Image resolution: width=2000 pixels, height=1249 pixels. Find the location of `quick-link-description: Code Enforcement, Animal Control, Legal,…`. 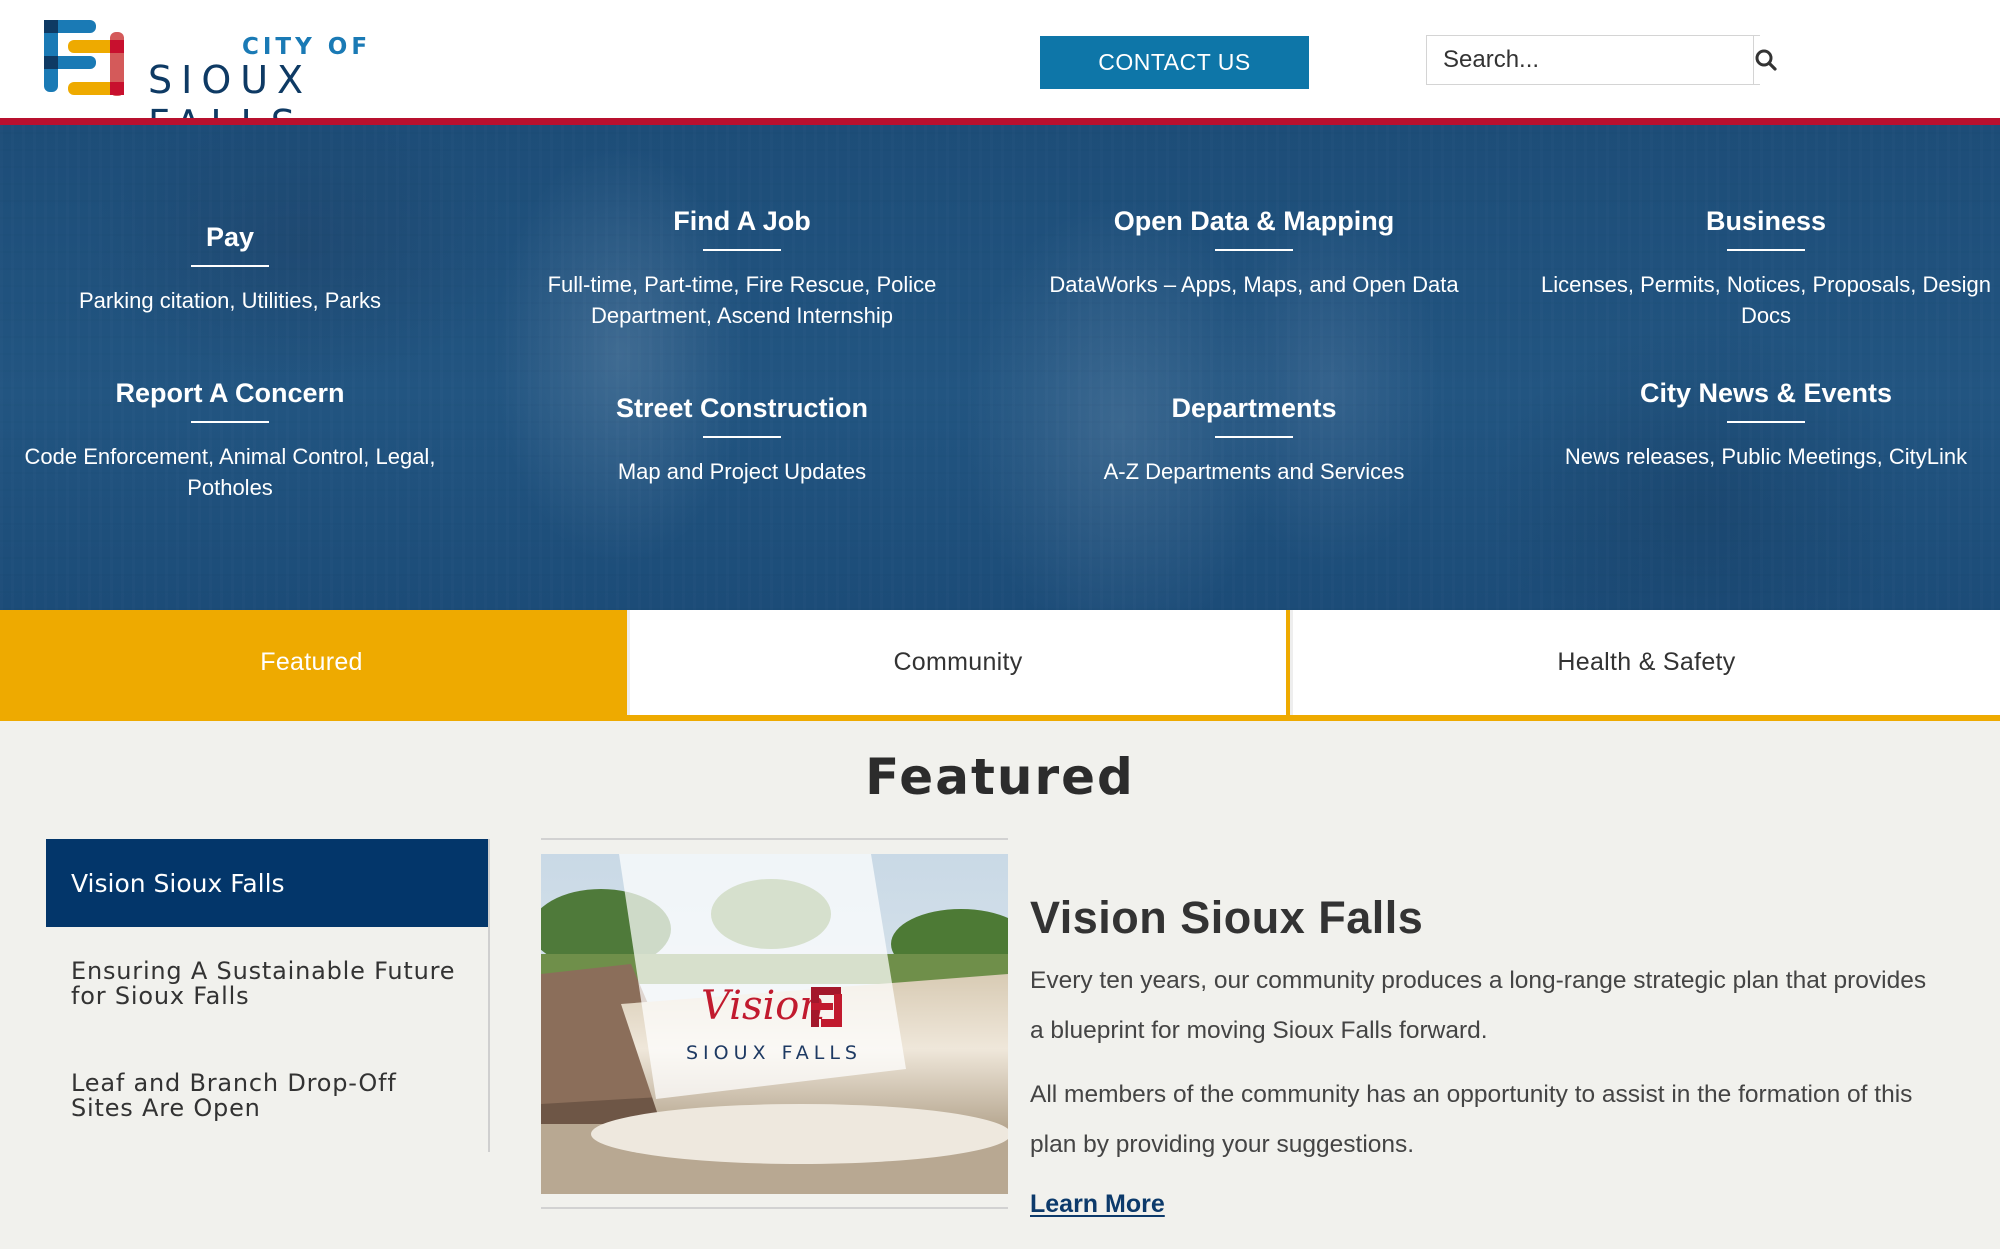

quick-link-description: Code Enforcement, Animal Control, Legal,… is located at coordinates (230, 472).